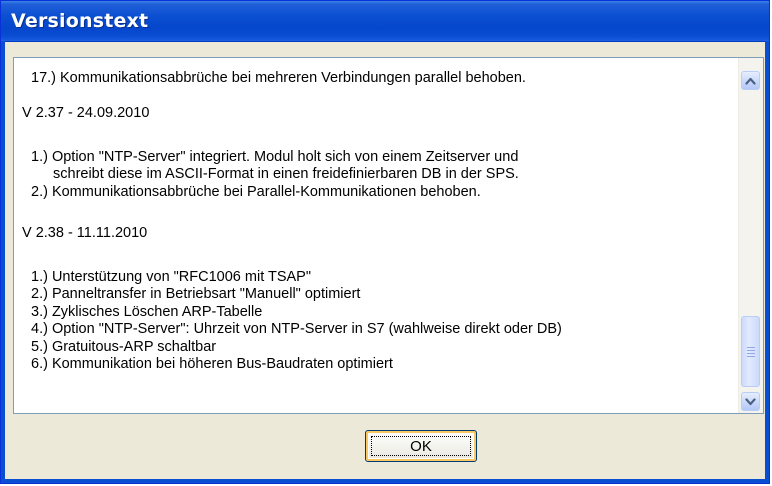  I want to click on focus-rectangle, so click(421, 446).